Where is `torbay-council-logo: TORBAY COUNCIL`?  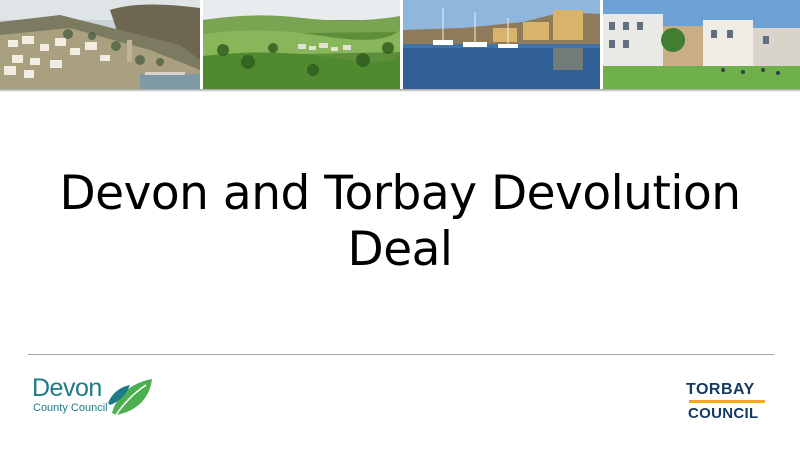 torbay-council-logo: TORBAY COUNCIL is located at coordinates (728, 402).